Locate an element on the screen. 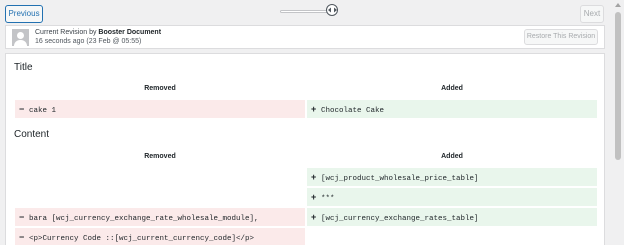 The width and height of the screenshot is (624, 245). added-text: Chocolate Cake is located at coordinates (353, 111).